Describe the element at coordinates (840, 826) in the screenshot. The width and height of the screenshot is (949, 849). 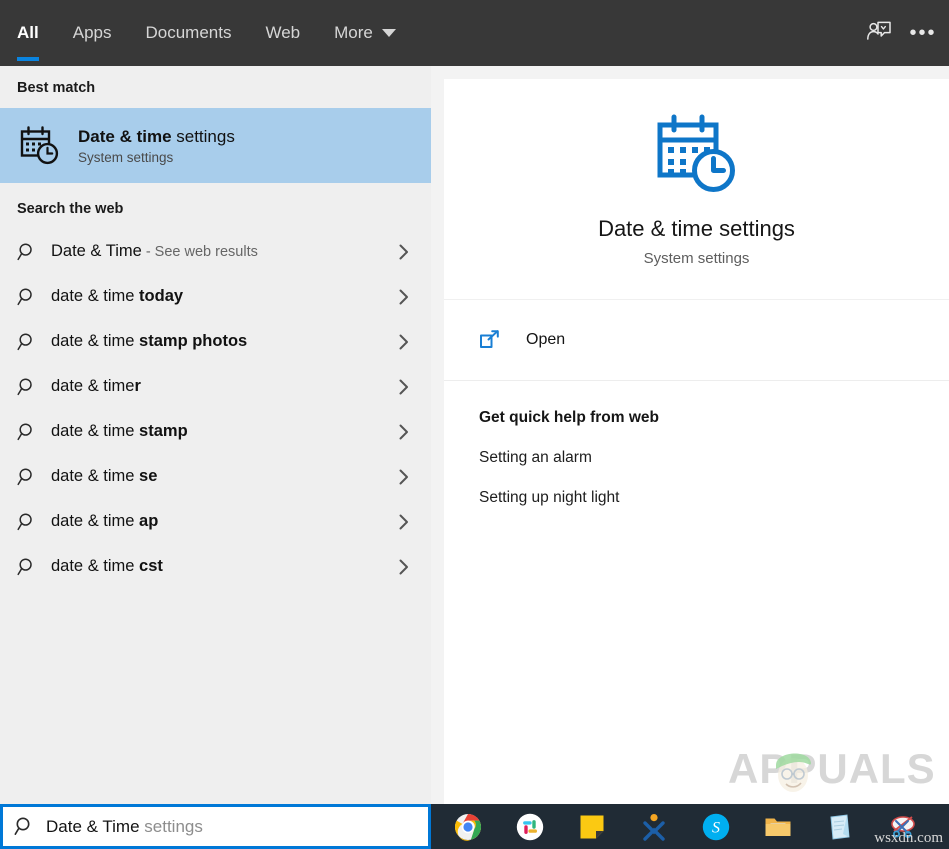
I see `taskbar-notepad-icon` at that location.